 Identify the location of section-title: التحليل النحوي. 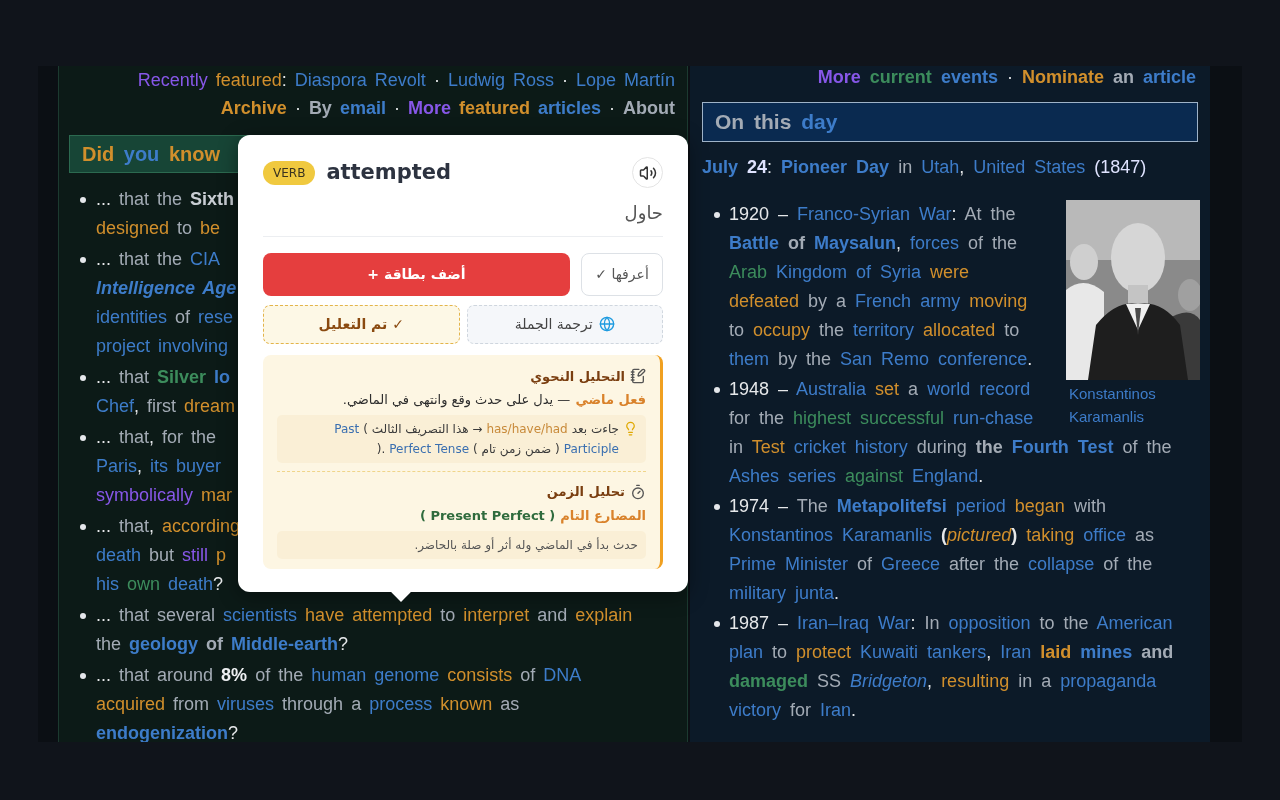
(577, 376).